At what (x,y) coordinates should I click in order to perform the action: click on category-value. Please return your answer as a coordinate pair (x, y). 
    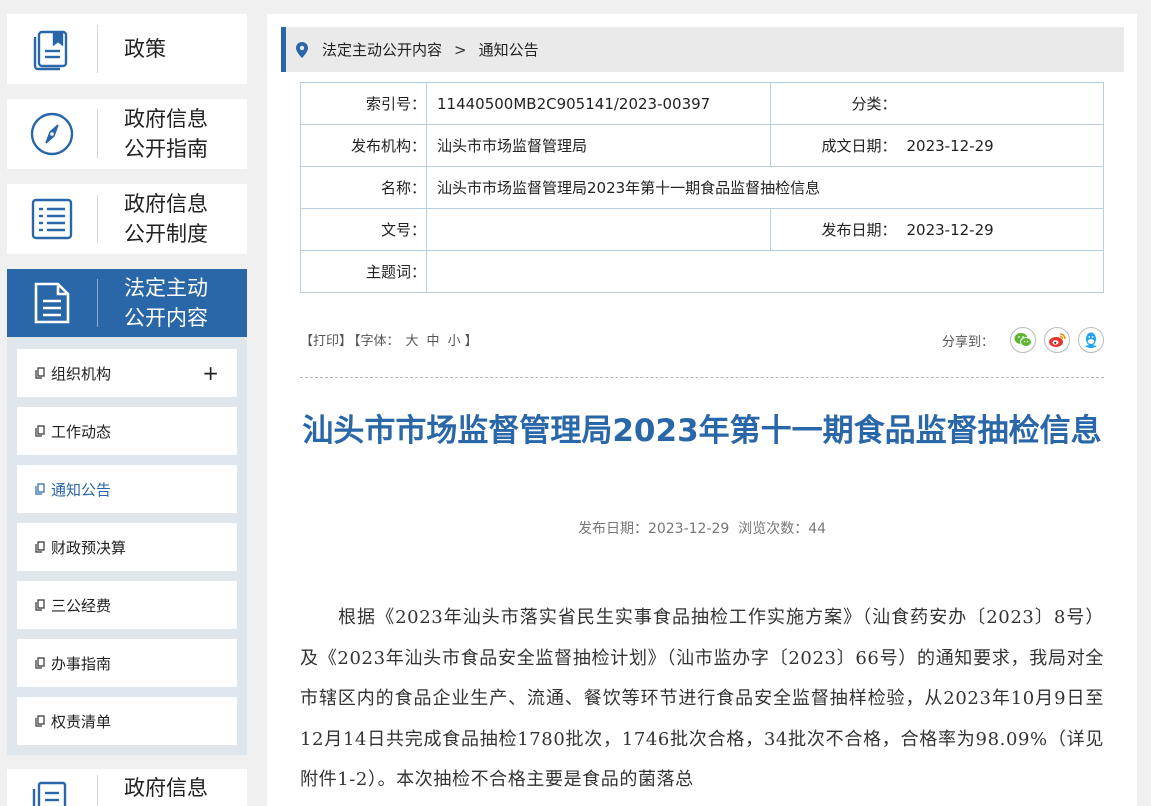
    Looking at the image, I should click on (1000, 103).